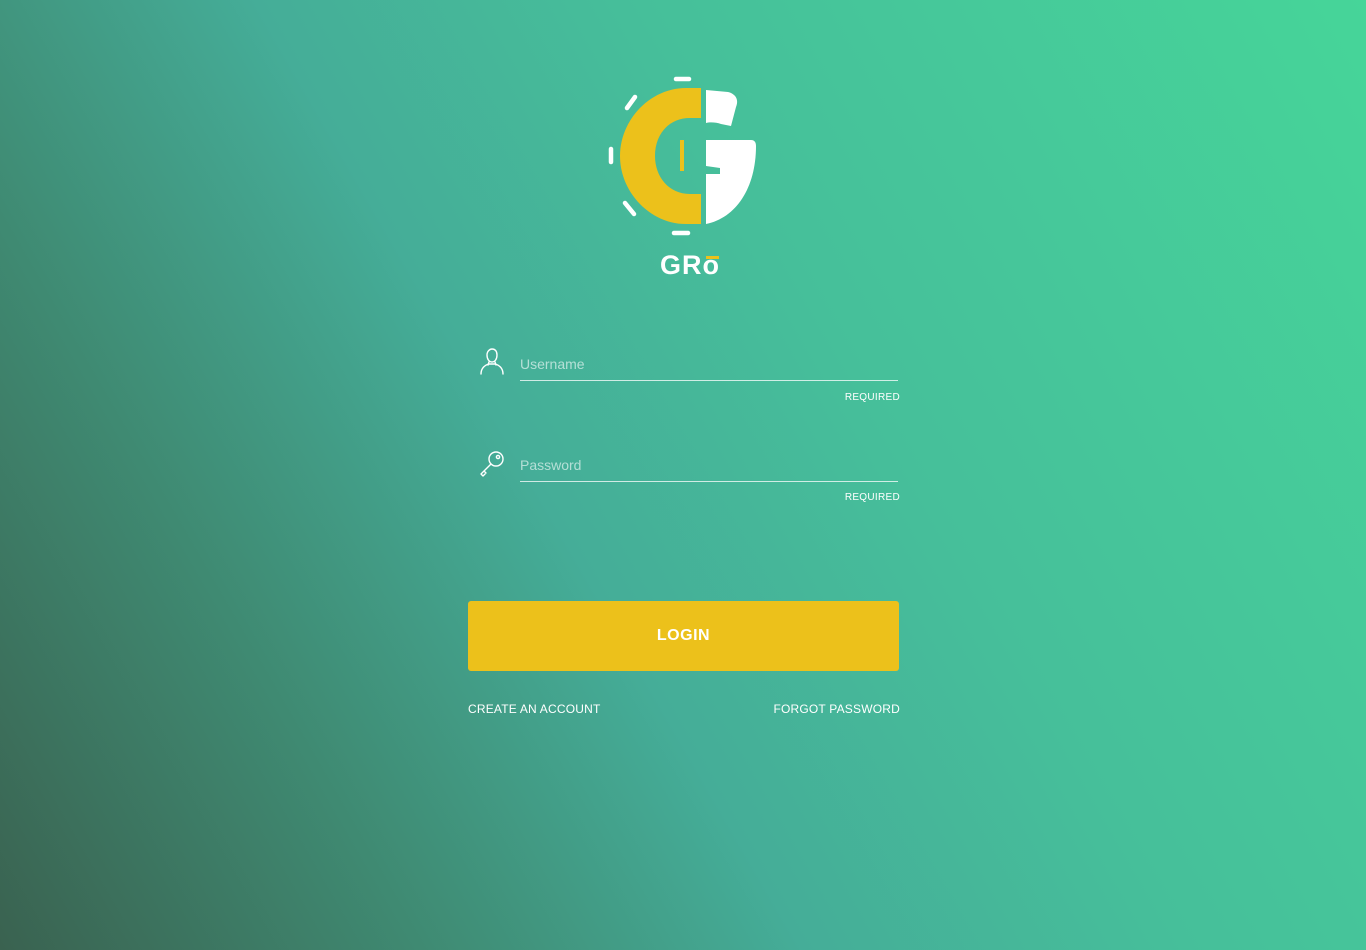  Describe the element at coordinates (492, 362) in the screenshot. I see `user-icon` at that location.